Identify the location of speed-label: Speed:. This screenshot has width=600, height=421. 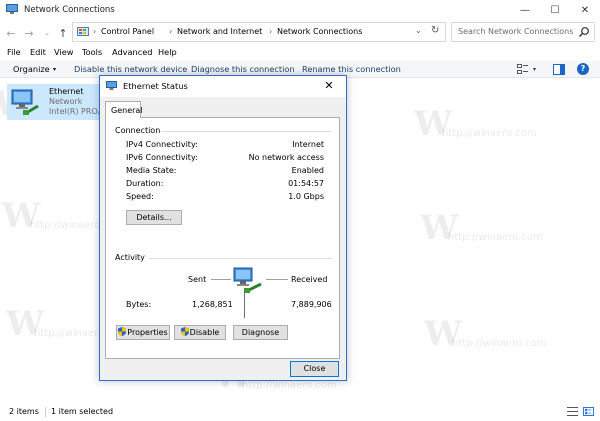
(140, 196).